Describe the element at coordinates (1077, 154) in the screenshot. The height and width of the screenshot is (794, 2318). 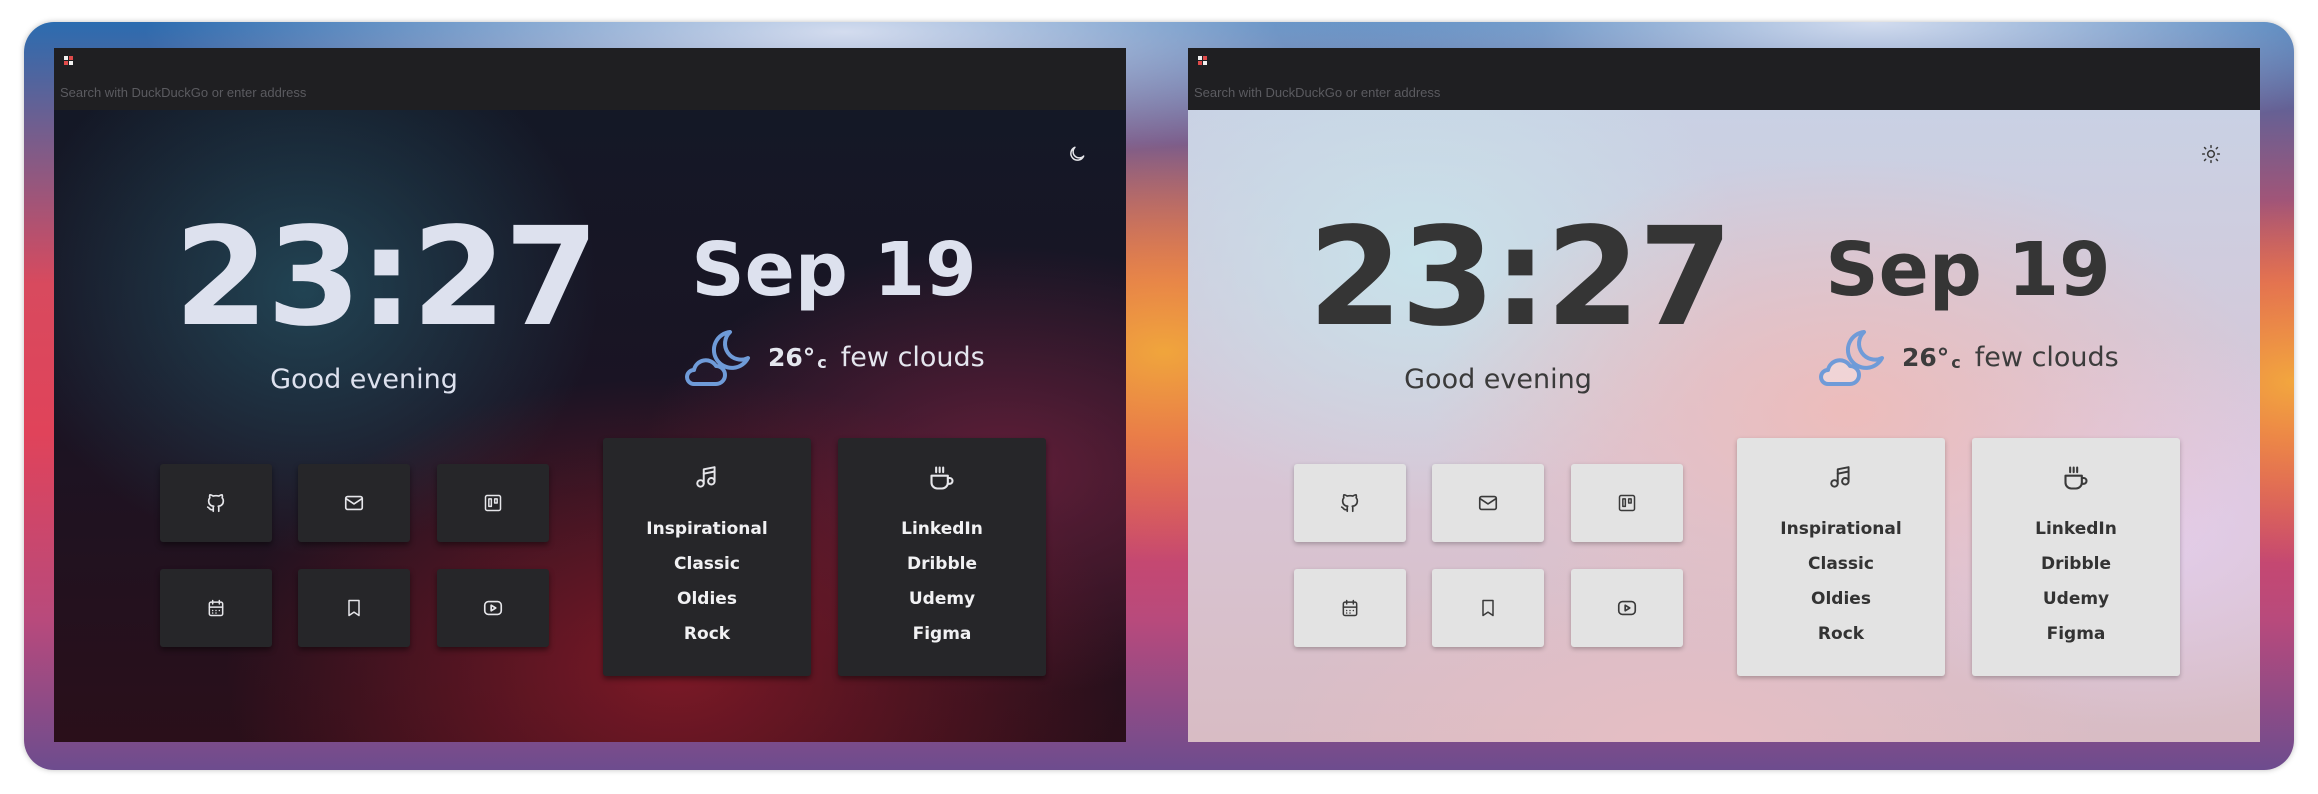
I see `moon-icon` at that location.